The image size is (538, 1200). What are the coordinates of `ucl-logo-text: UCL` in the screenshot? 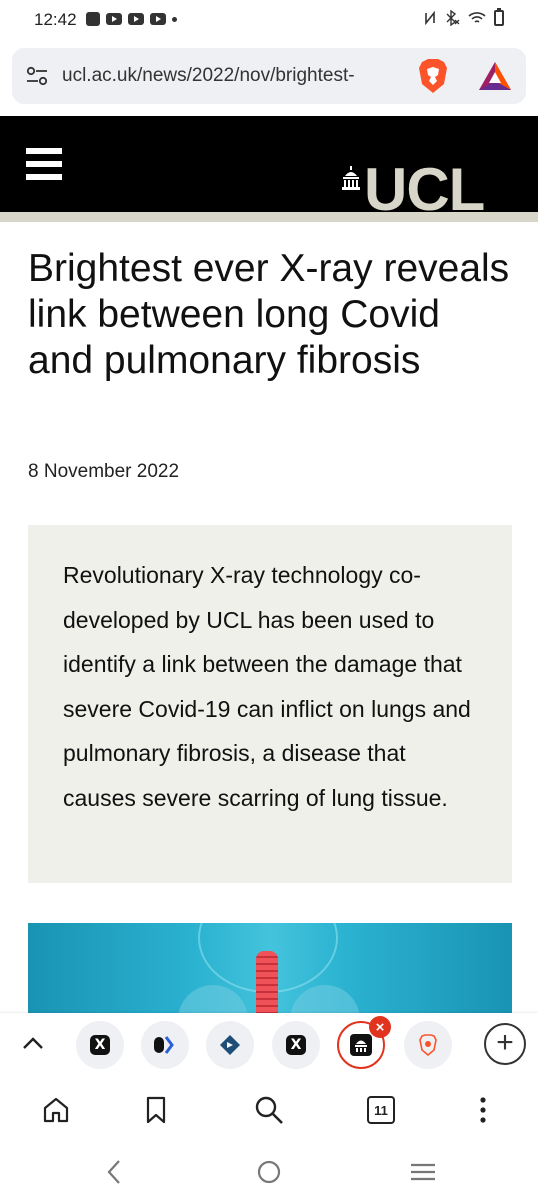 It's located at (424, 189).